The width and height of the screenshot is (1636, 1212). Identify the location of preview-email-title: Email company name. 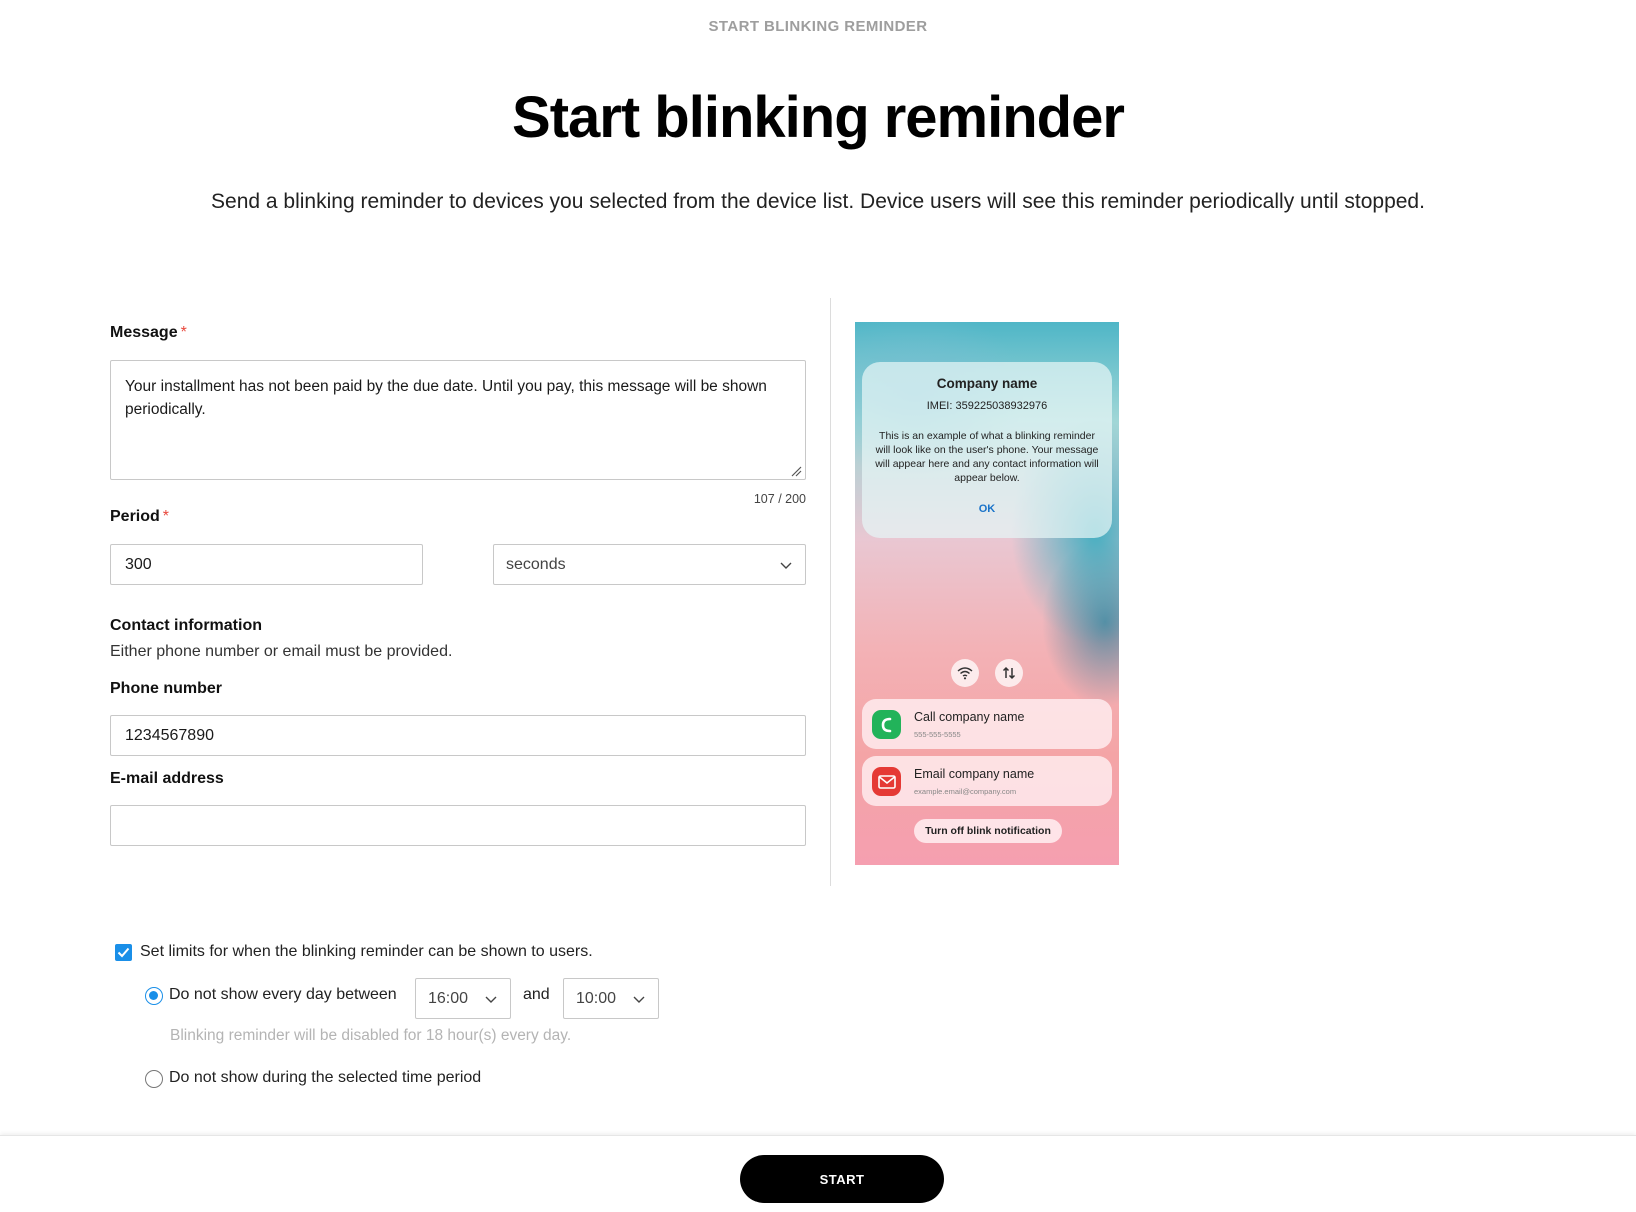
(974, 774).